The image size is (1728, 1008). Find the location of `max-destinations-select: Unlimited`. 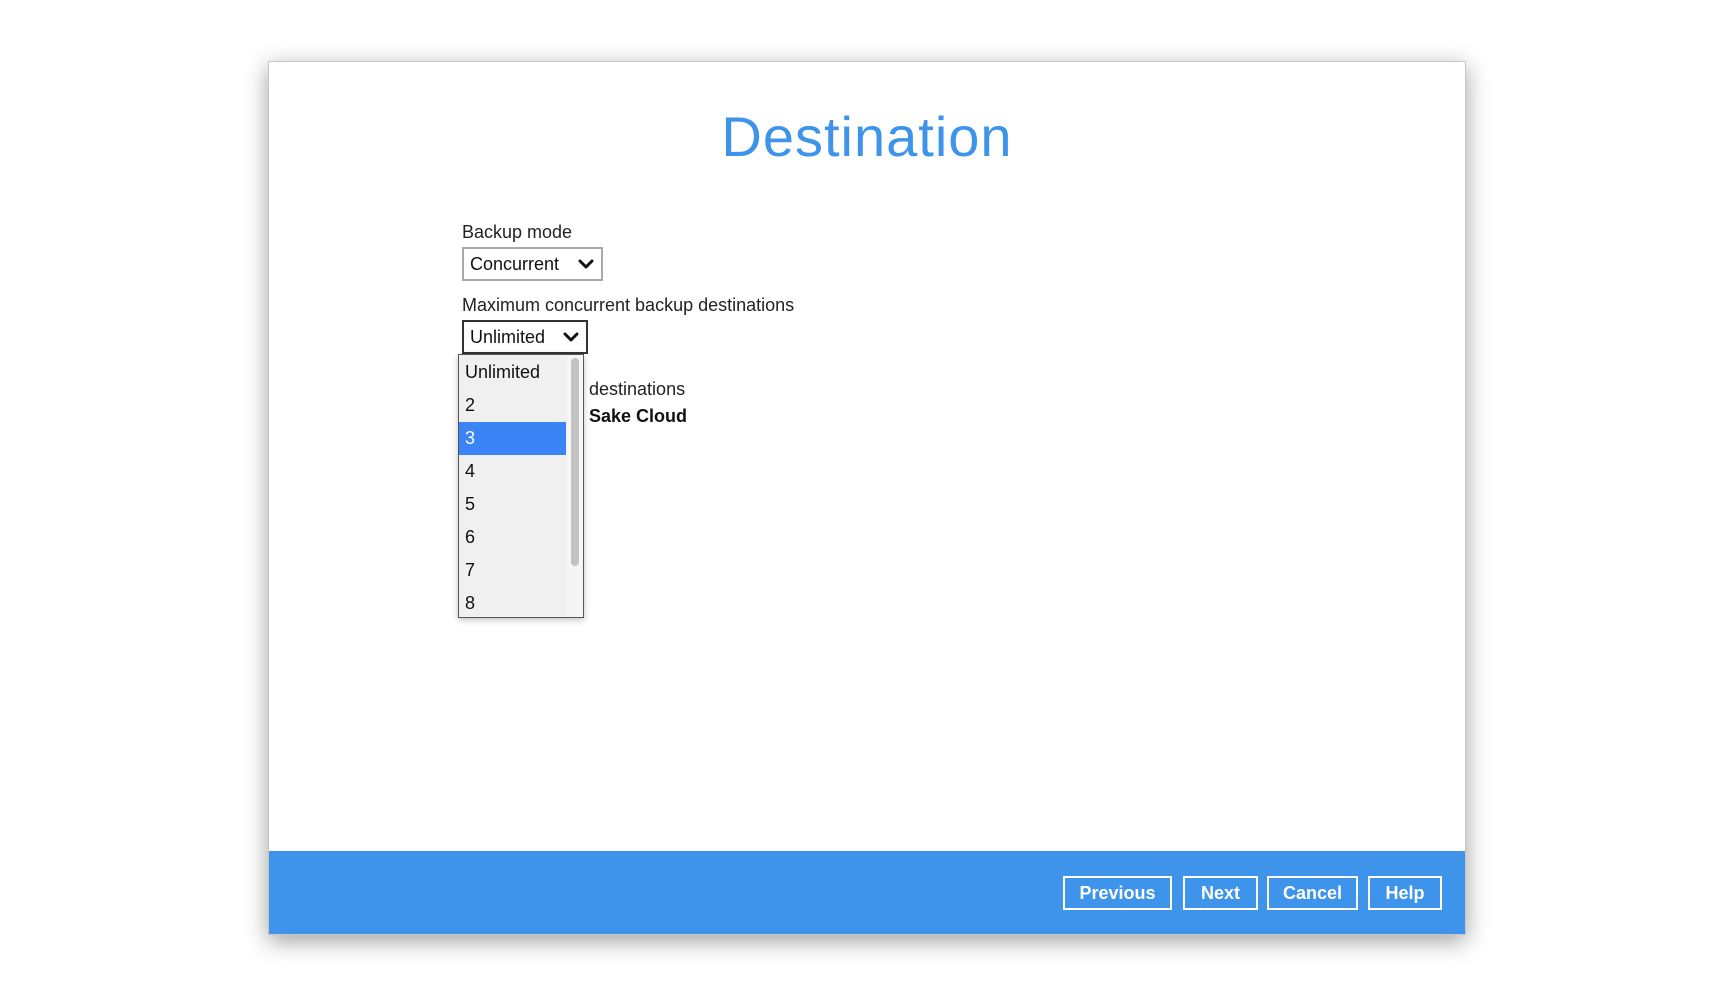

max-destinations-select: Unlimited is located at coordinates (525, 337).